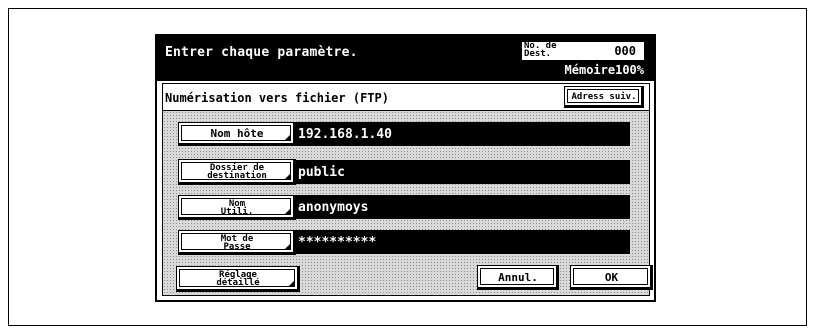 The height and width of the screenshot is (334, 816). I want to click on destination-label: No. de Dest., so click(540, 50).